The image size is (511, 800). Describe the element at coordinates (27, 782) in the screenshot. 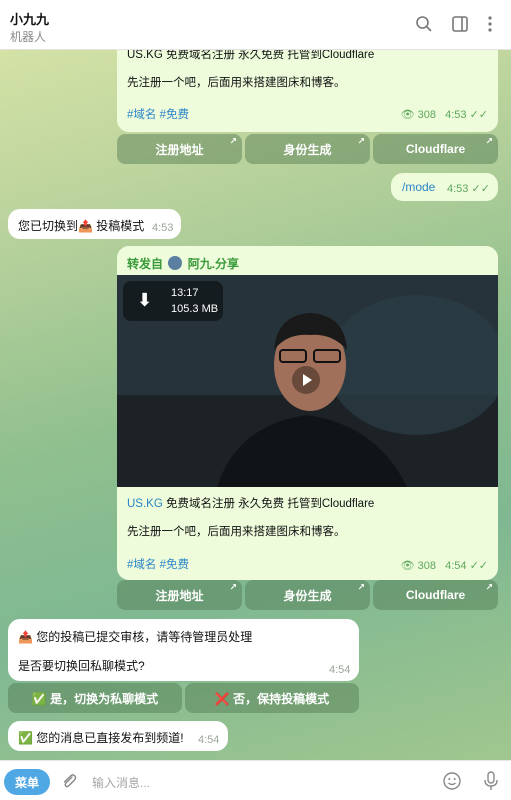

I see `menu-button: 菜单` at that location.